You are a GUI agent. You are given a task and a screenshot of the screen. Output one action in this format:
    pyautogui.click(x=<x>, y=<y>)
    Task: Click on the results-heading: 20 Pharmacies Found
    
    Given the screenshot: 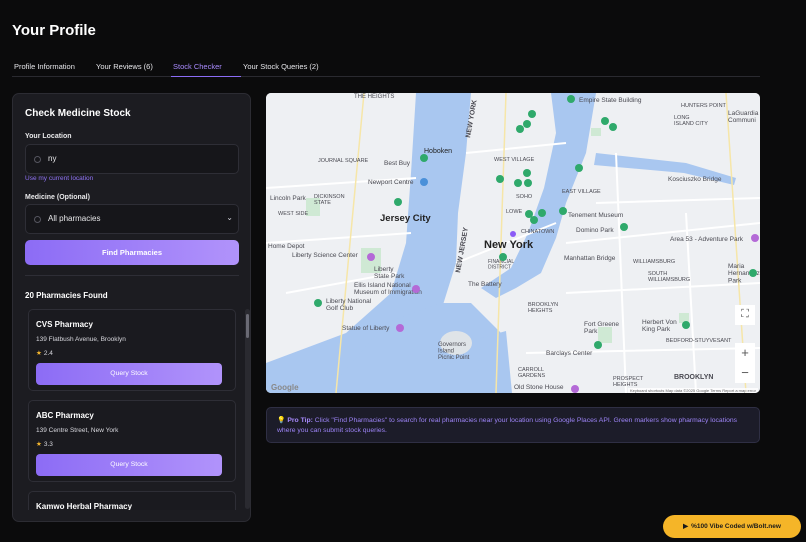 What is the action you would take?
    pyautogui.click(x=66, y=295)
    